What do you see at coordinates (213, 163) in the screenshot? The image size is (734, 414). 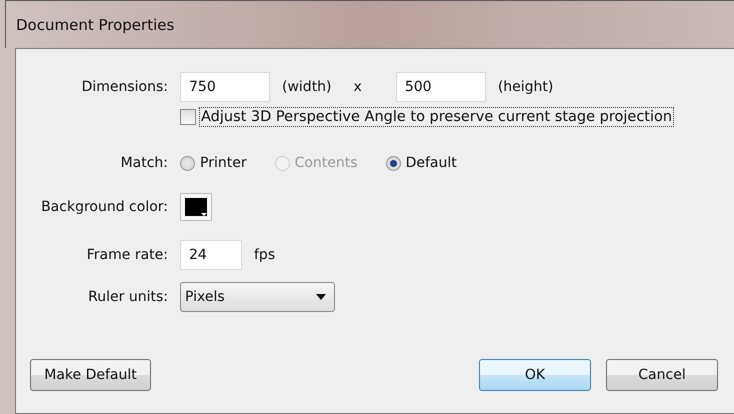 I see `radio-option: Printer` at bounding box center [213, 163].